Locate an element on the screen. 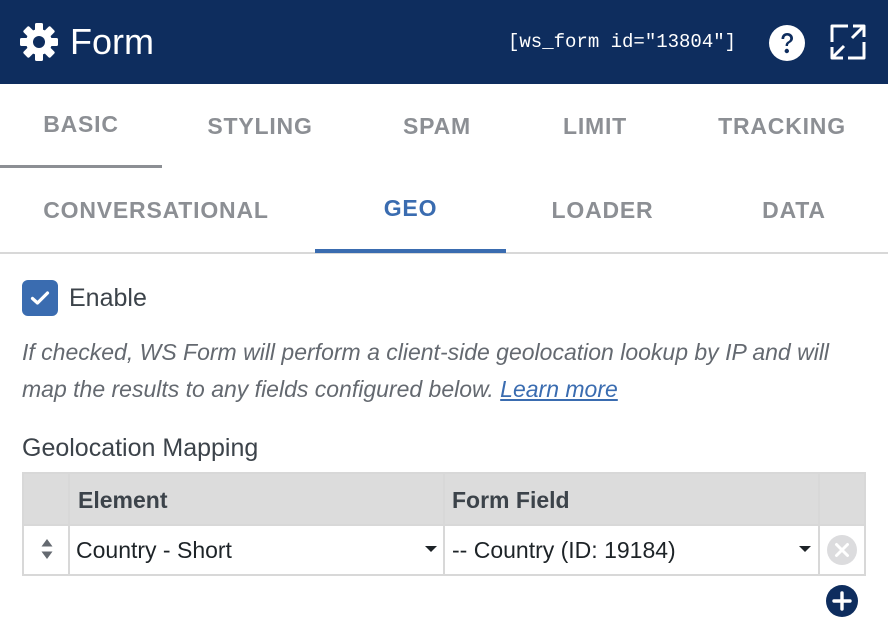 This screenshot has height=642, width=888. enable-checkbox is located at coordinates (40, 298).